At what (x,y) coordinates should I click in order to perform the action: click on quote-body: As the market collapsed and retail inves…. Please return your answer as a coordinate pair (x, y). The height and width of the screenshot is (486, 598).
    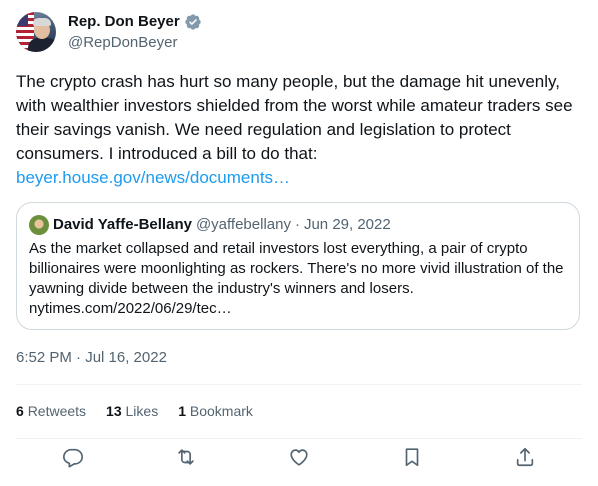
    Looking at the image, I should click on (298, 279).